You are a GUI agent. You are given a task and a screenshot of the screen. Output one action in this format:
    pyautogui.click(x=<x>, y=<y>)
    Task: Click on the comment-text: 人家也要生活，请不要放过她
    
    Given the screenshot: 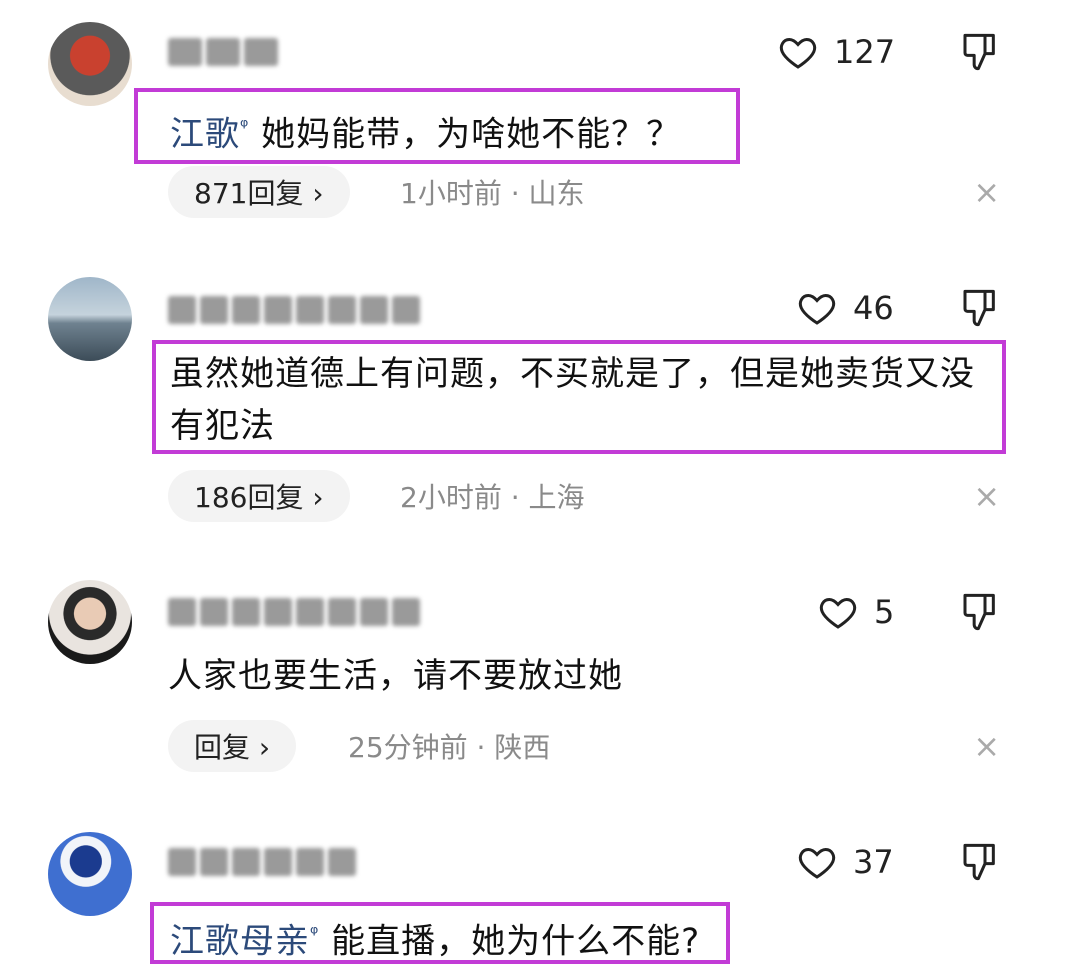 What is the action you would take?
    pyautogui.click(x=395, y=676)
    